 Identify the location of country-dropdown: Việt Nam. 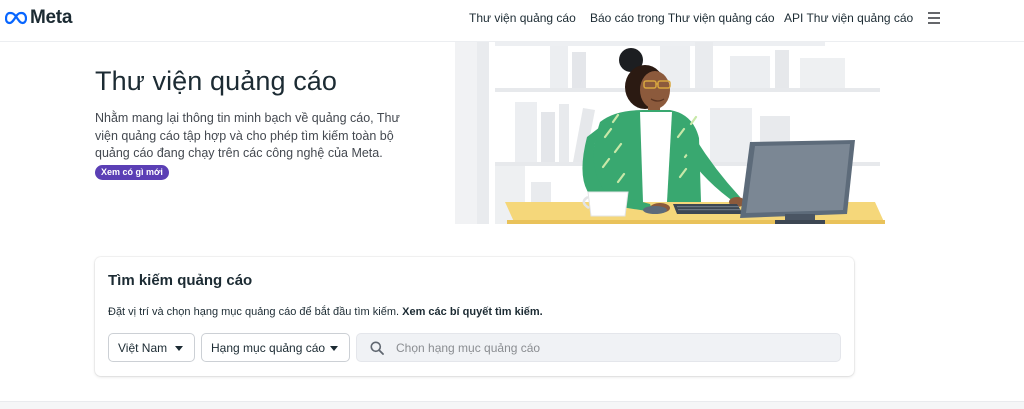
(151, 347).